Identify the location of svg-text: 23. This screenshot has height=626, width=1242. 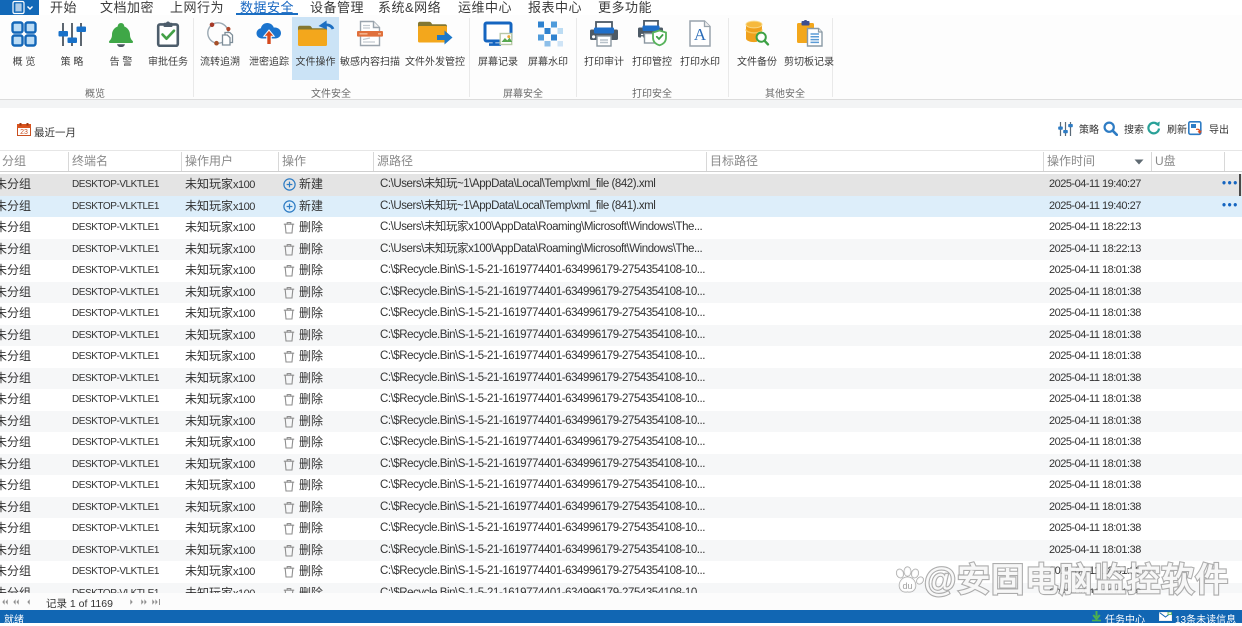
(24, 132).